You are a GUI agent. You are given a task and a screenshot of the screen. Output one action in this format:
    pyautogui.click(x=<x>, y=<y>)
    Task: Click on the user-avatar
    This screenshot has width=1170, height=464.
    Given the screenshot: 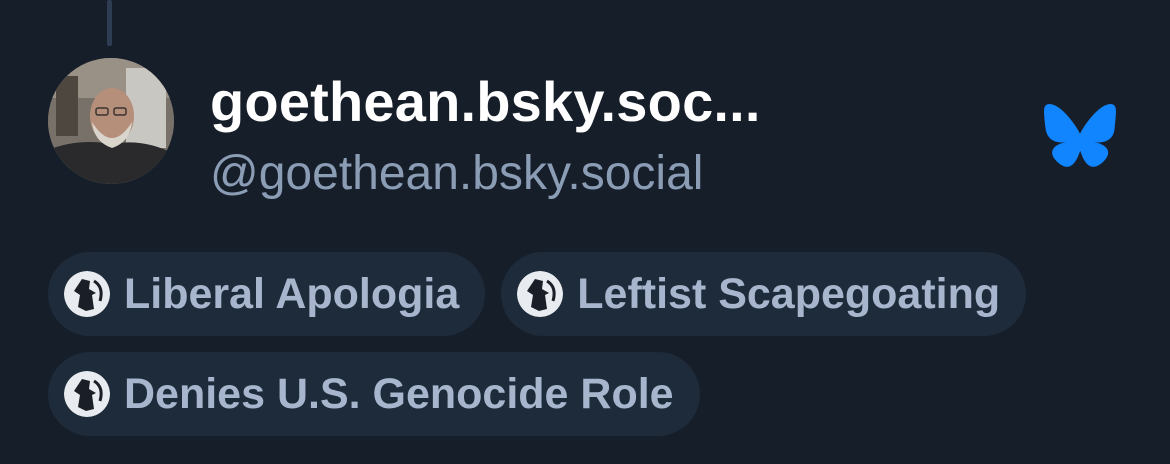 What is the action you would take?
    pyautogui.click(x=111, y=121)
    